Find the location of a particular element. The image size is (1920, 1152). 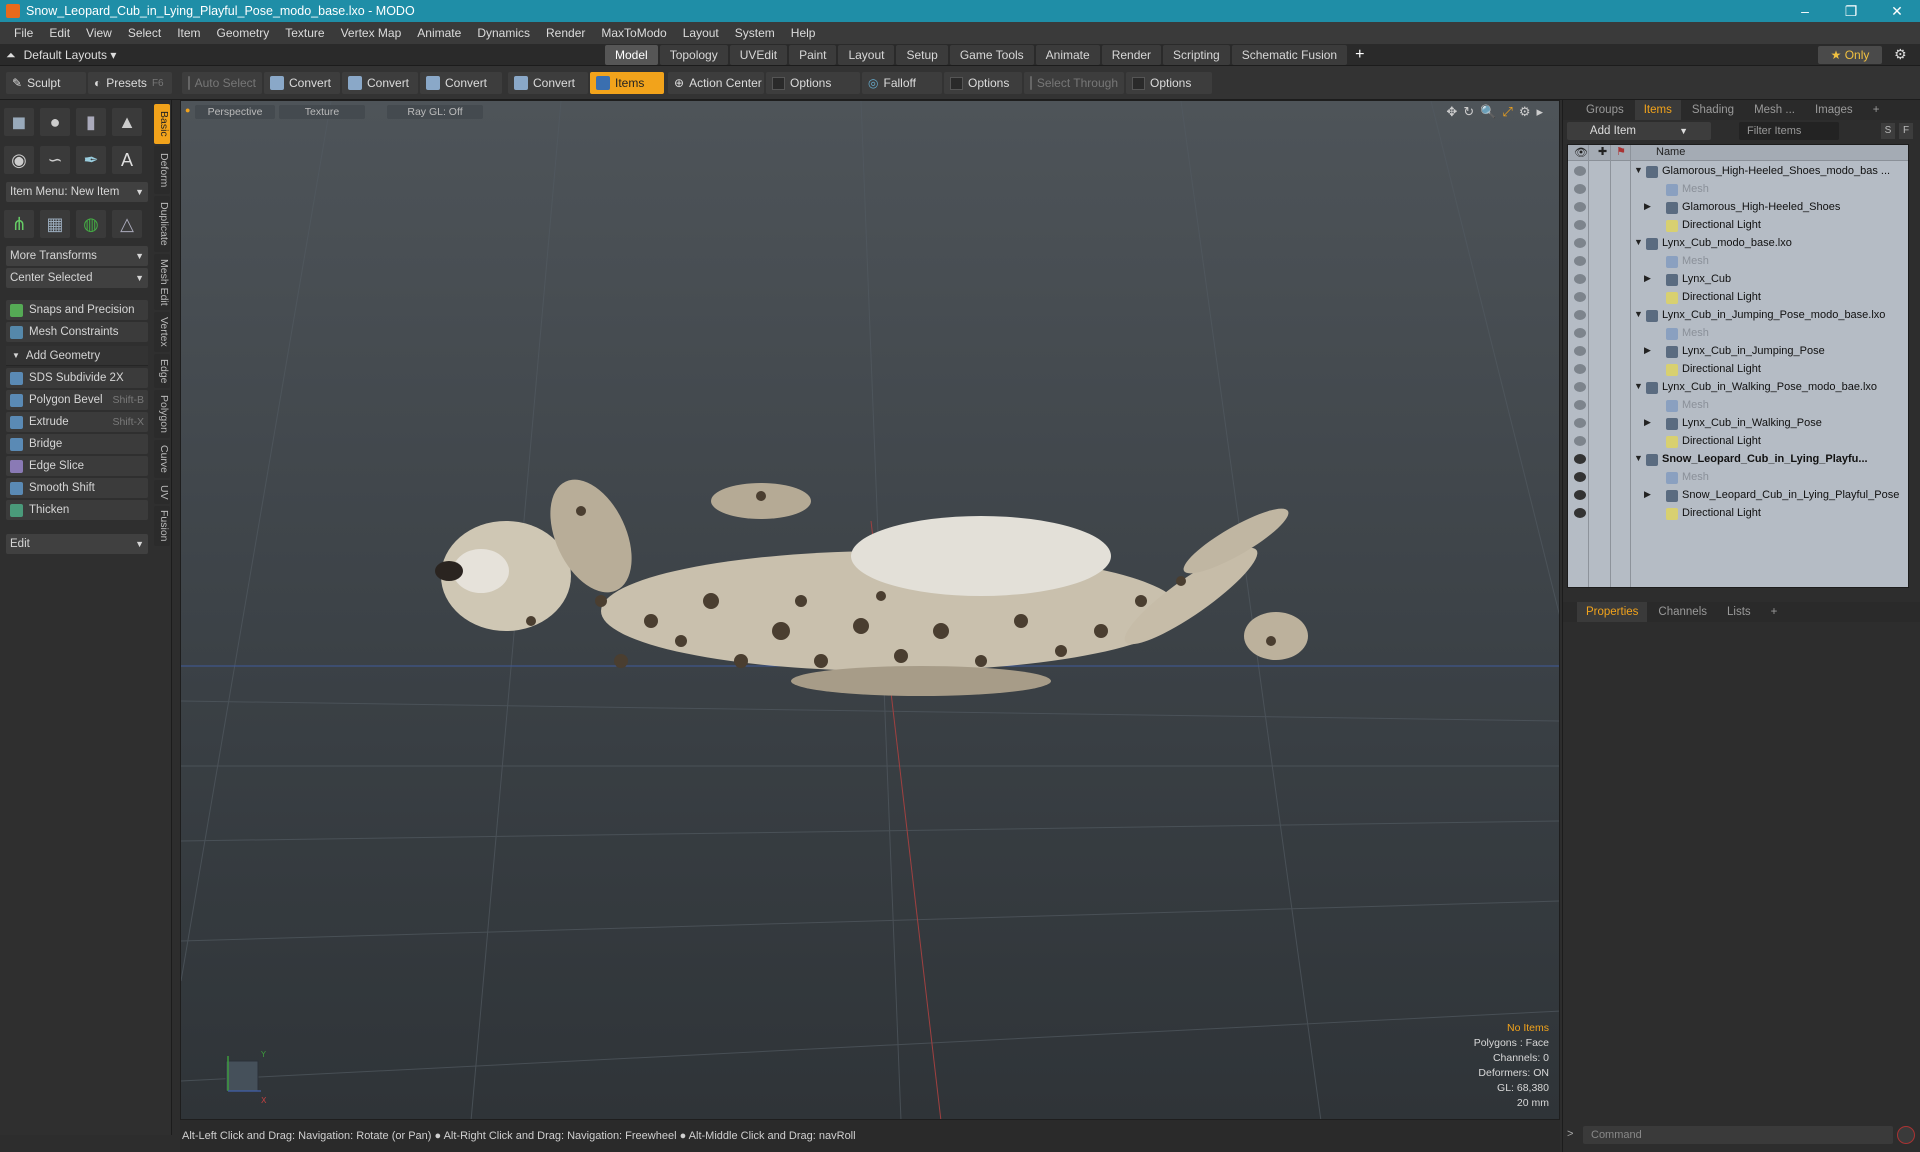

menu-system: System is located at coordinates (755, 33).